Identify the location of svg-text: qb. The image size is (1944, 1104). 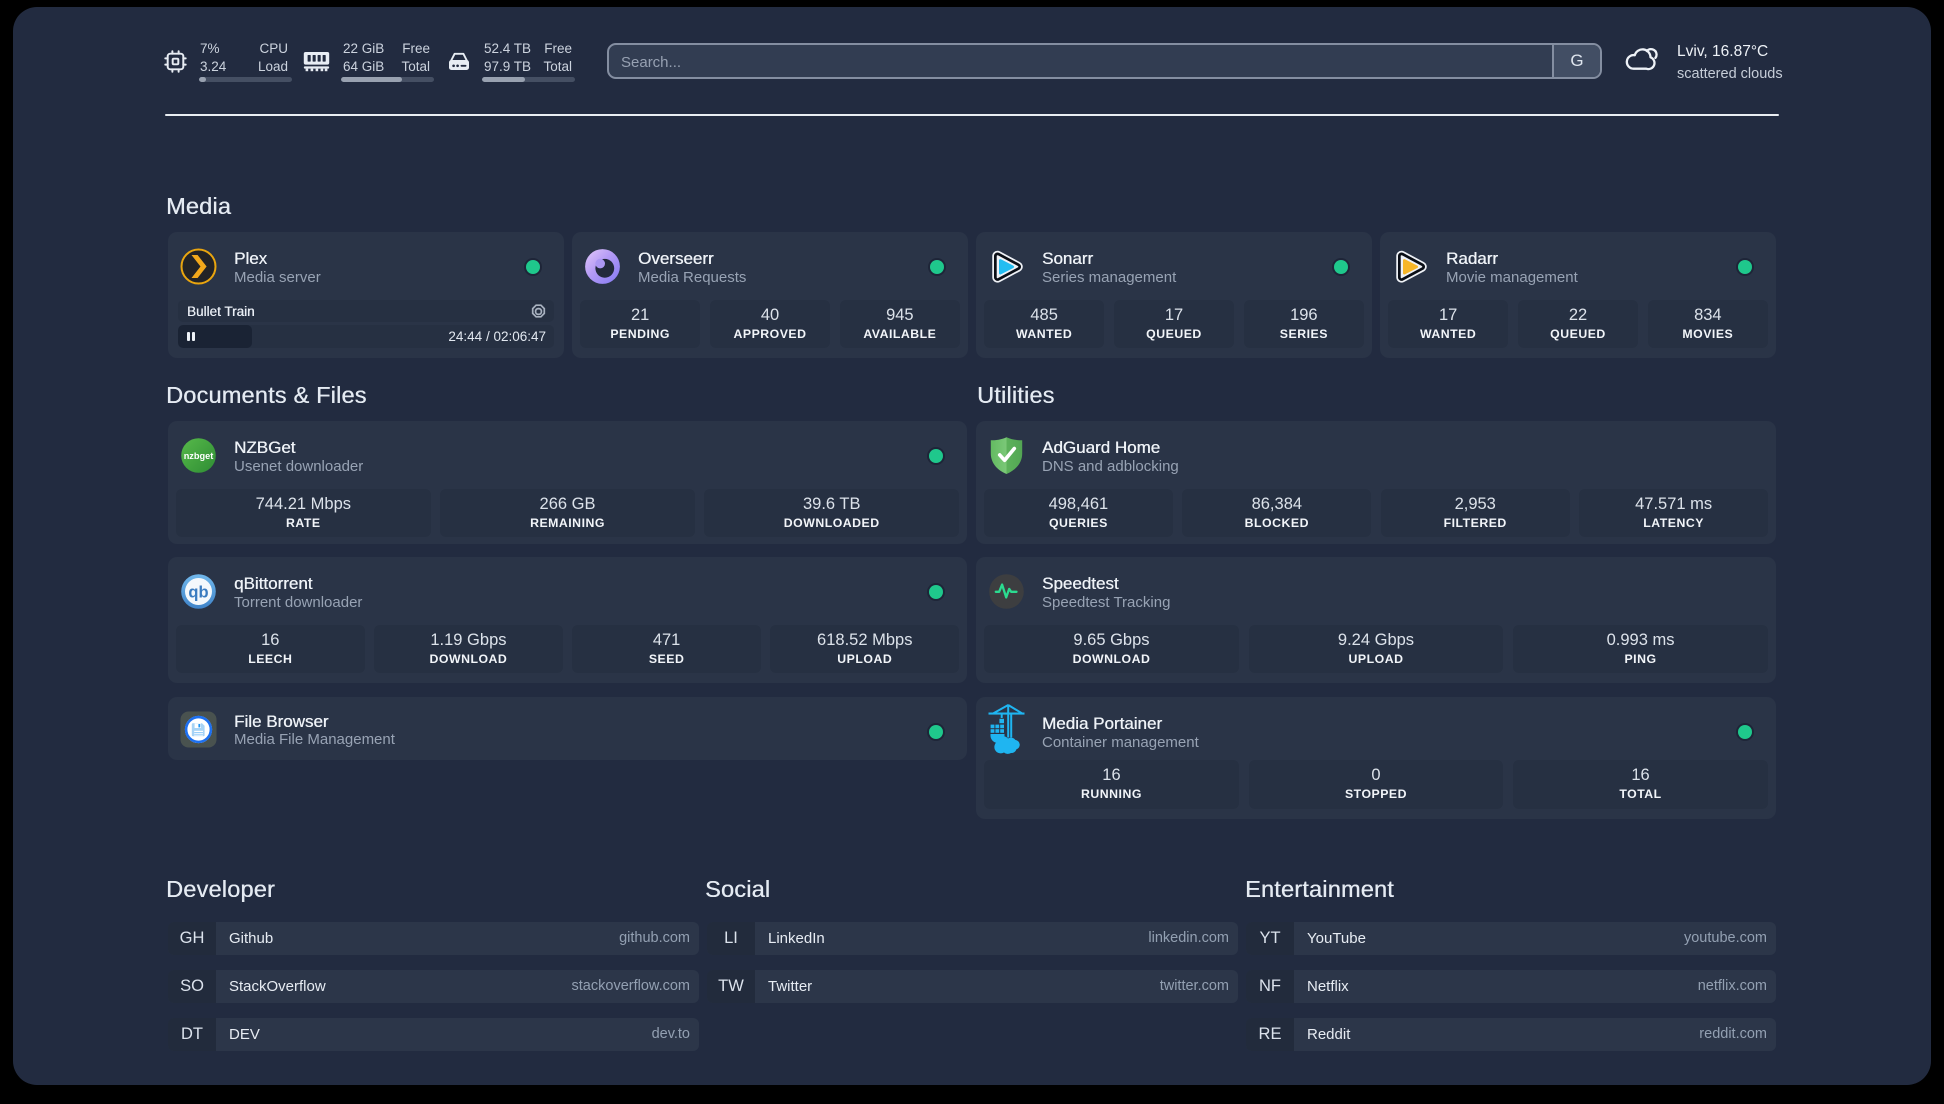
(198, 593).